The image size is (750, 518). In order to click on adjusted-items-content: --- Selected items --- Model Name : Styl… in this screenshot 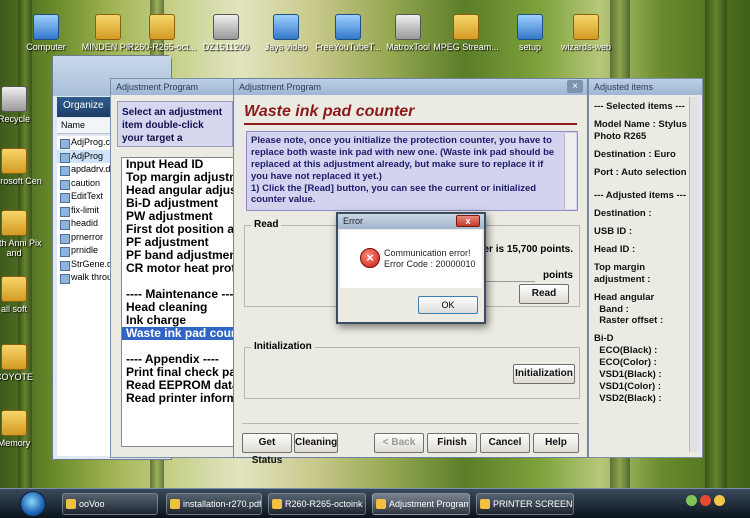, I will do `click(641, 274)`.